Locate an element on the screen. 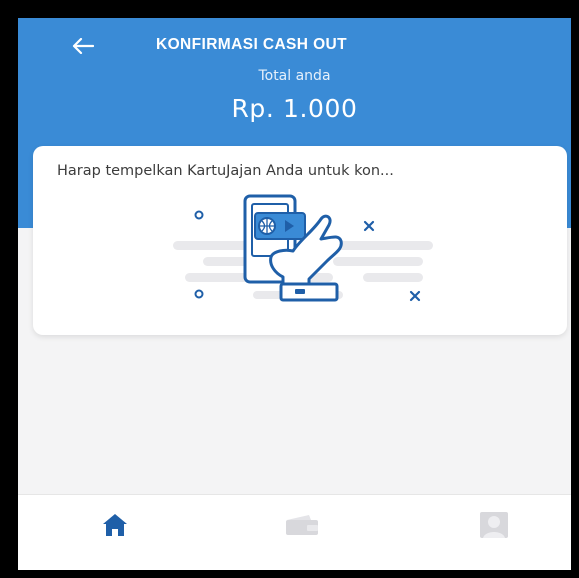 This screenshot has width=579, height=578. nav-profile is located at coordinates (494, 525).